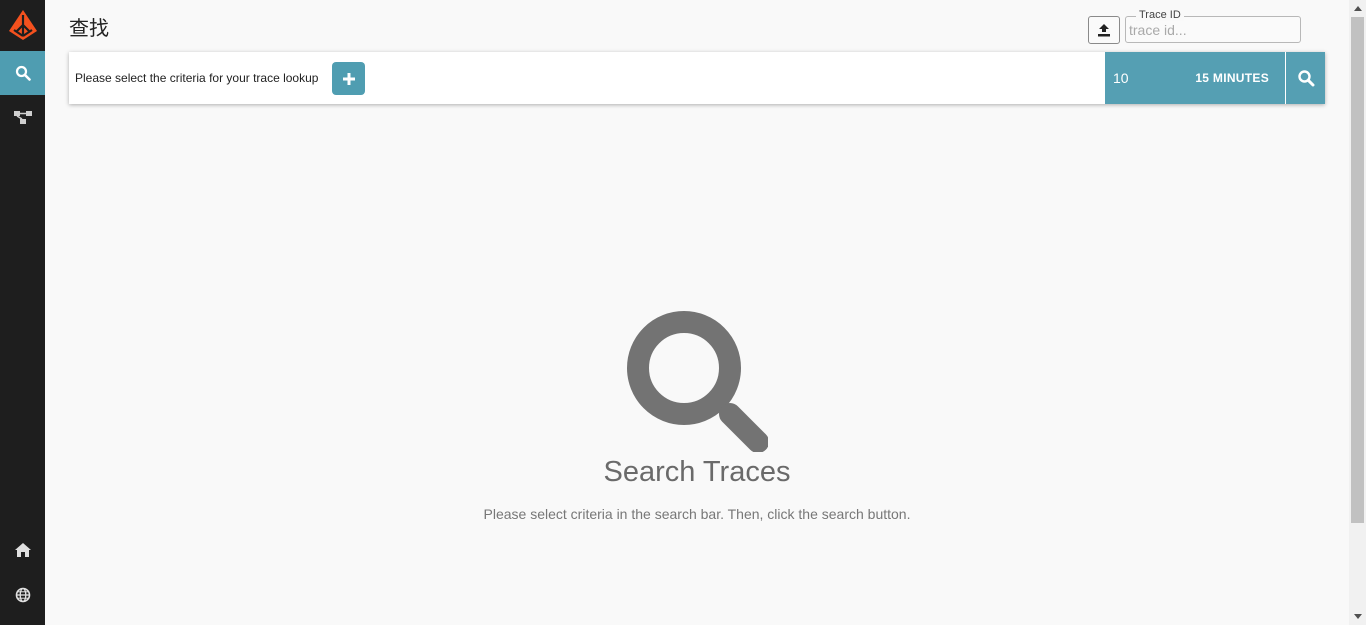 The width and height of the screenshot is (1366, 625). What do you see at coordinates (22, 25) in the screenshot?
I see `zipkin-logo` at bounding box center [22, 25].